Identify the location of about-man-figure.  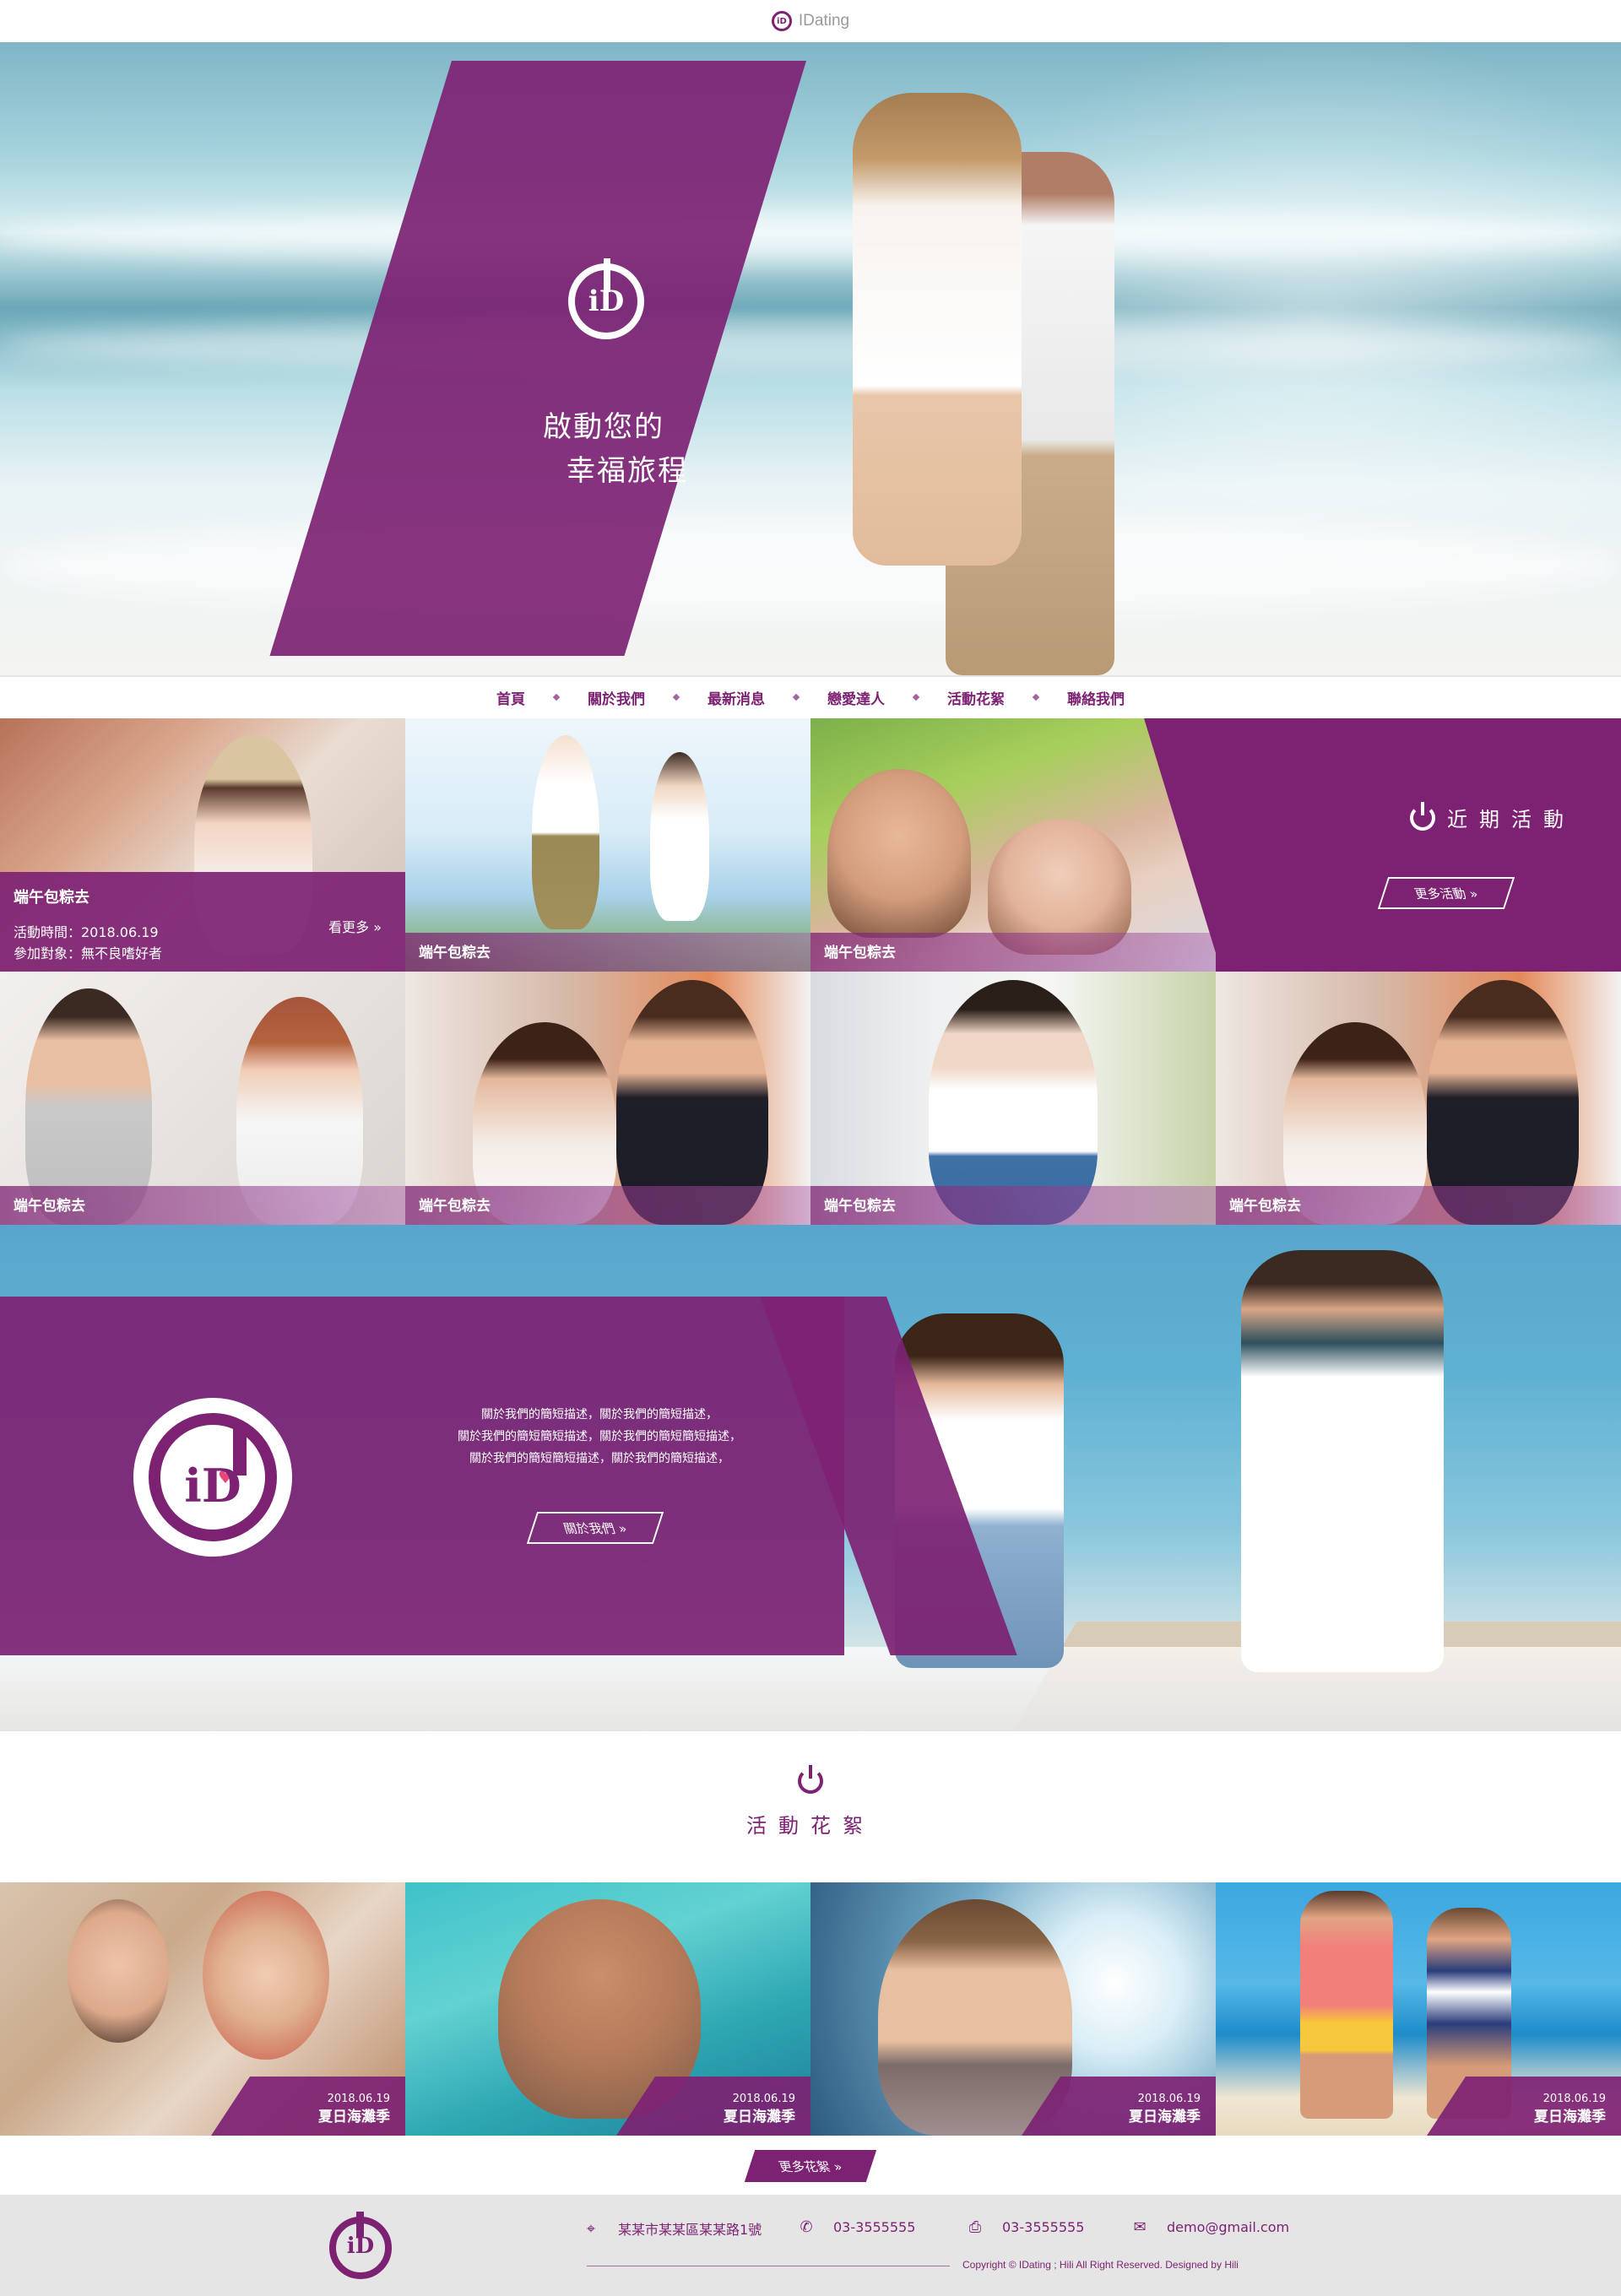
(1342, 1461).